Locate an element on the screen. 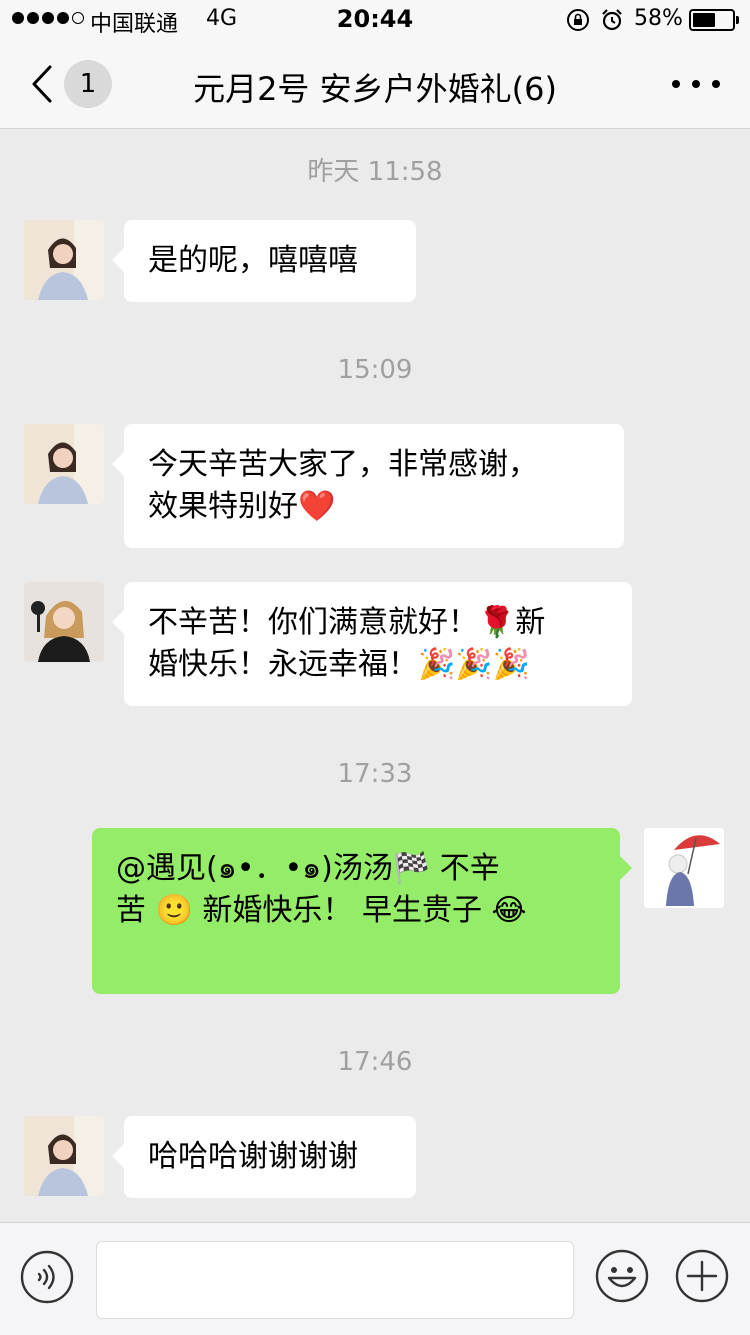  input-bar is located at coordinates (375, 1278).